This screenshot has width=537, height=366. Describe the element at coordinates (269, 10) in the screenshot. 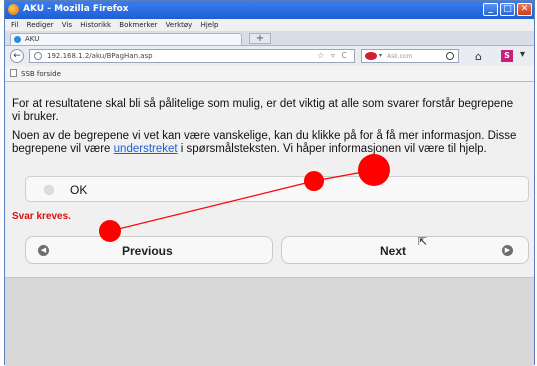

I see `title-bar: AKU - Mozilla Firefox _ □ ✕` at that location.